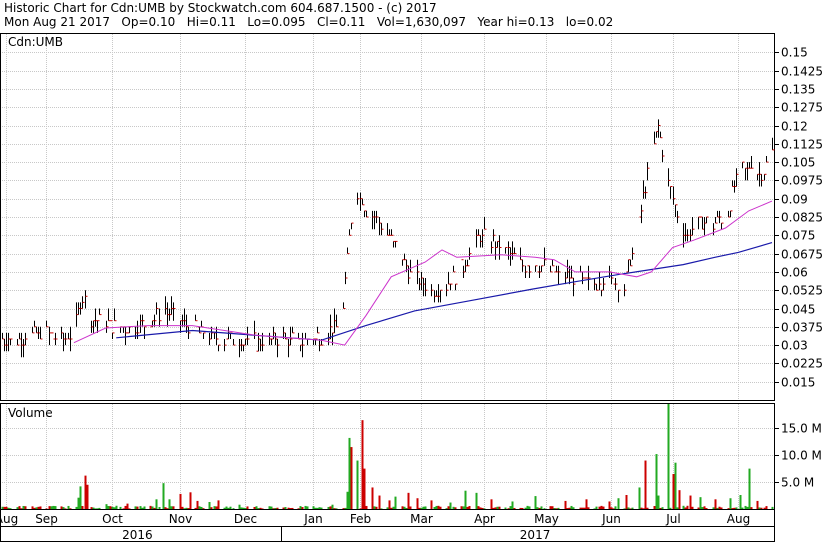 This screenshot has width=830, height=543. Describe the element at coordinates (802, 218) in the screenshot. I see `price-tick-label: 0.0825` at that location.